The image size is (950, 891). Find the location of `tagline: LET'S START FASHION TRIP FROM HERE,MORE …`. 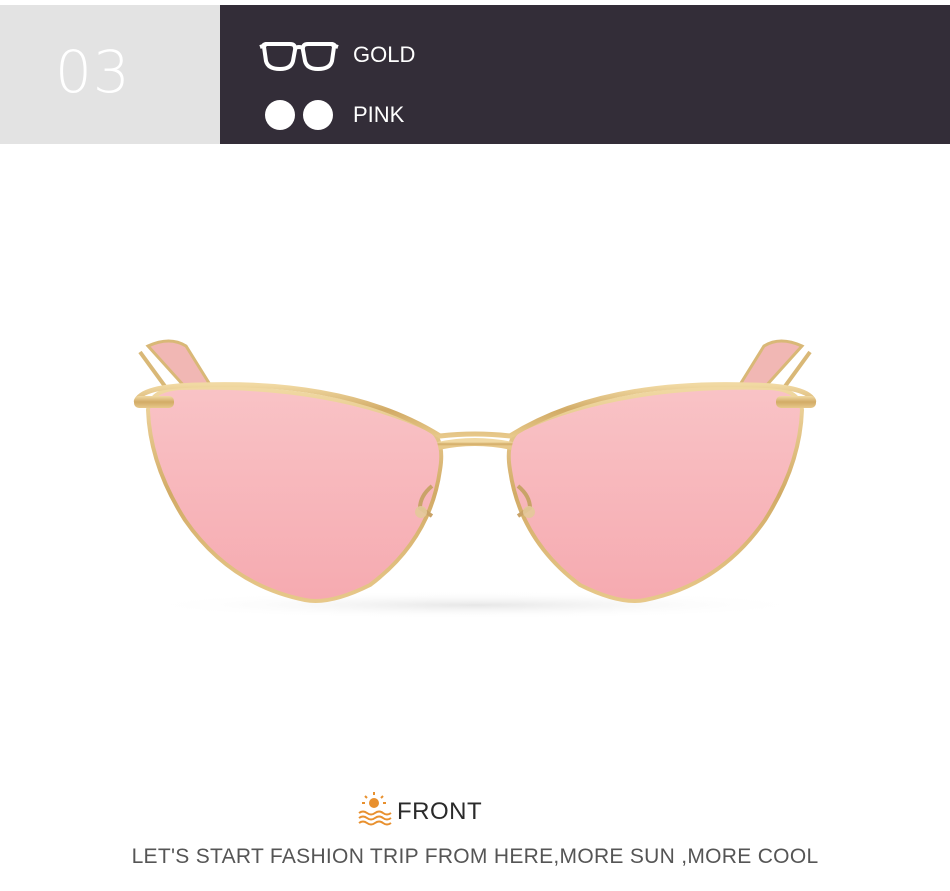

tagline: LET'S START FASHION TRIP FROM HERE,MORE … is located at coordinates (475, 856).